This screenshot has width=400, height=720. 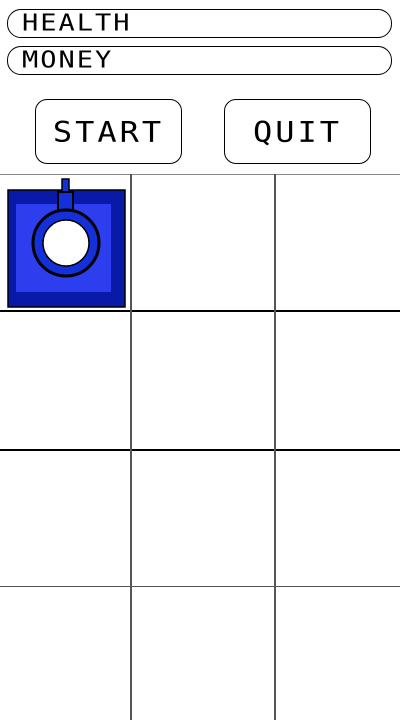 I want to click on start-button-label: START, so click(x=108, y=131).